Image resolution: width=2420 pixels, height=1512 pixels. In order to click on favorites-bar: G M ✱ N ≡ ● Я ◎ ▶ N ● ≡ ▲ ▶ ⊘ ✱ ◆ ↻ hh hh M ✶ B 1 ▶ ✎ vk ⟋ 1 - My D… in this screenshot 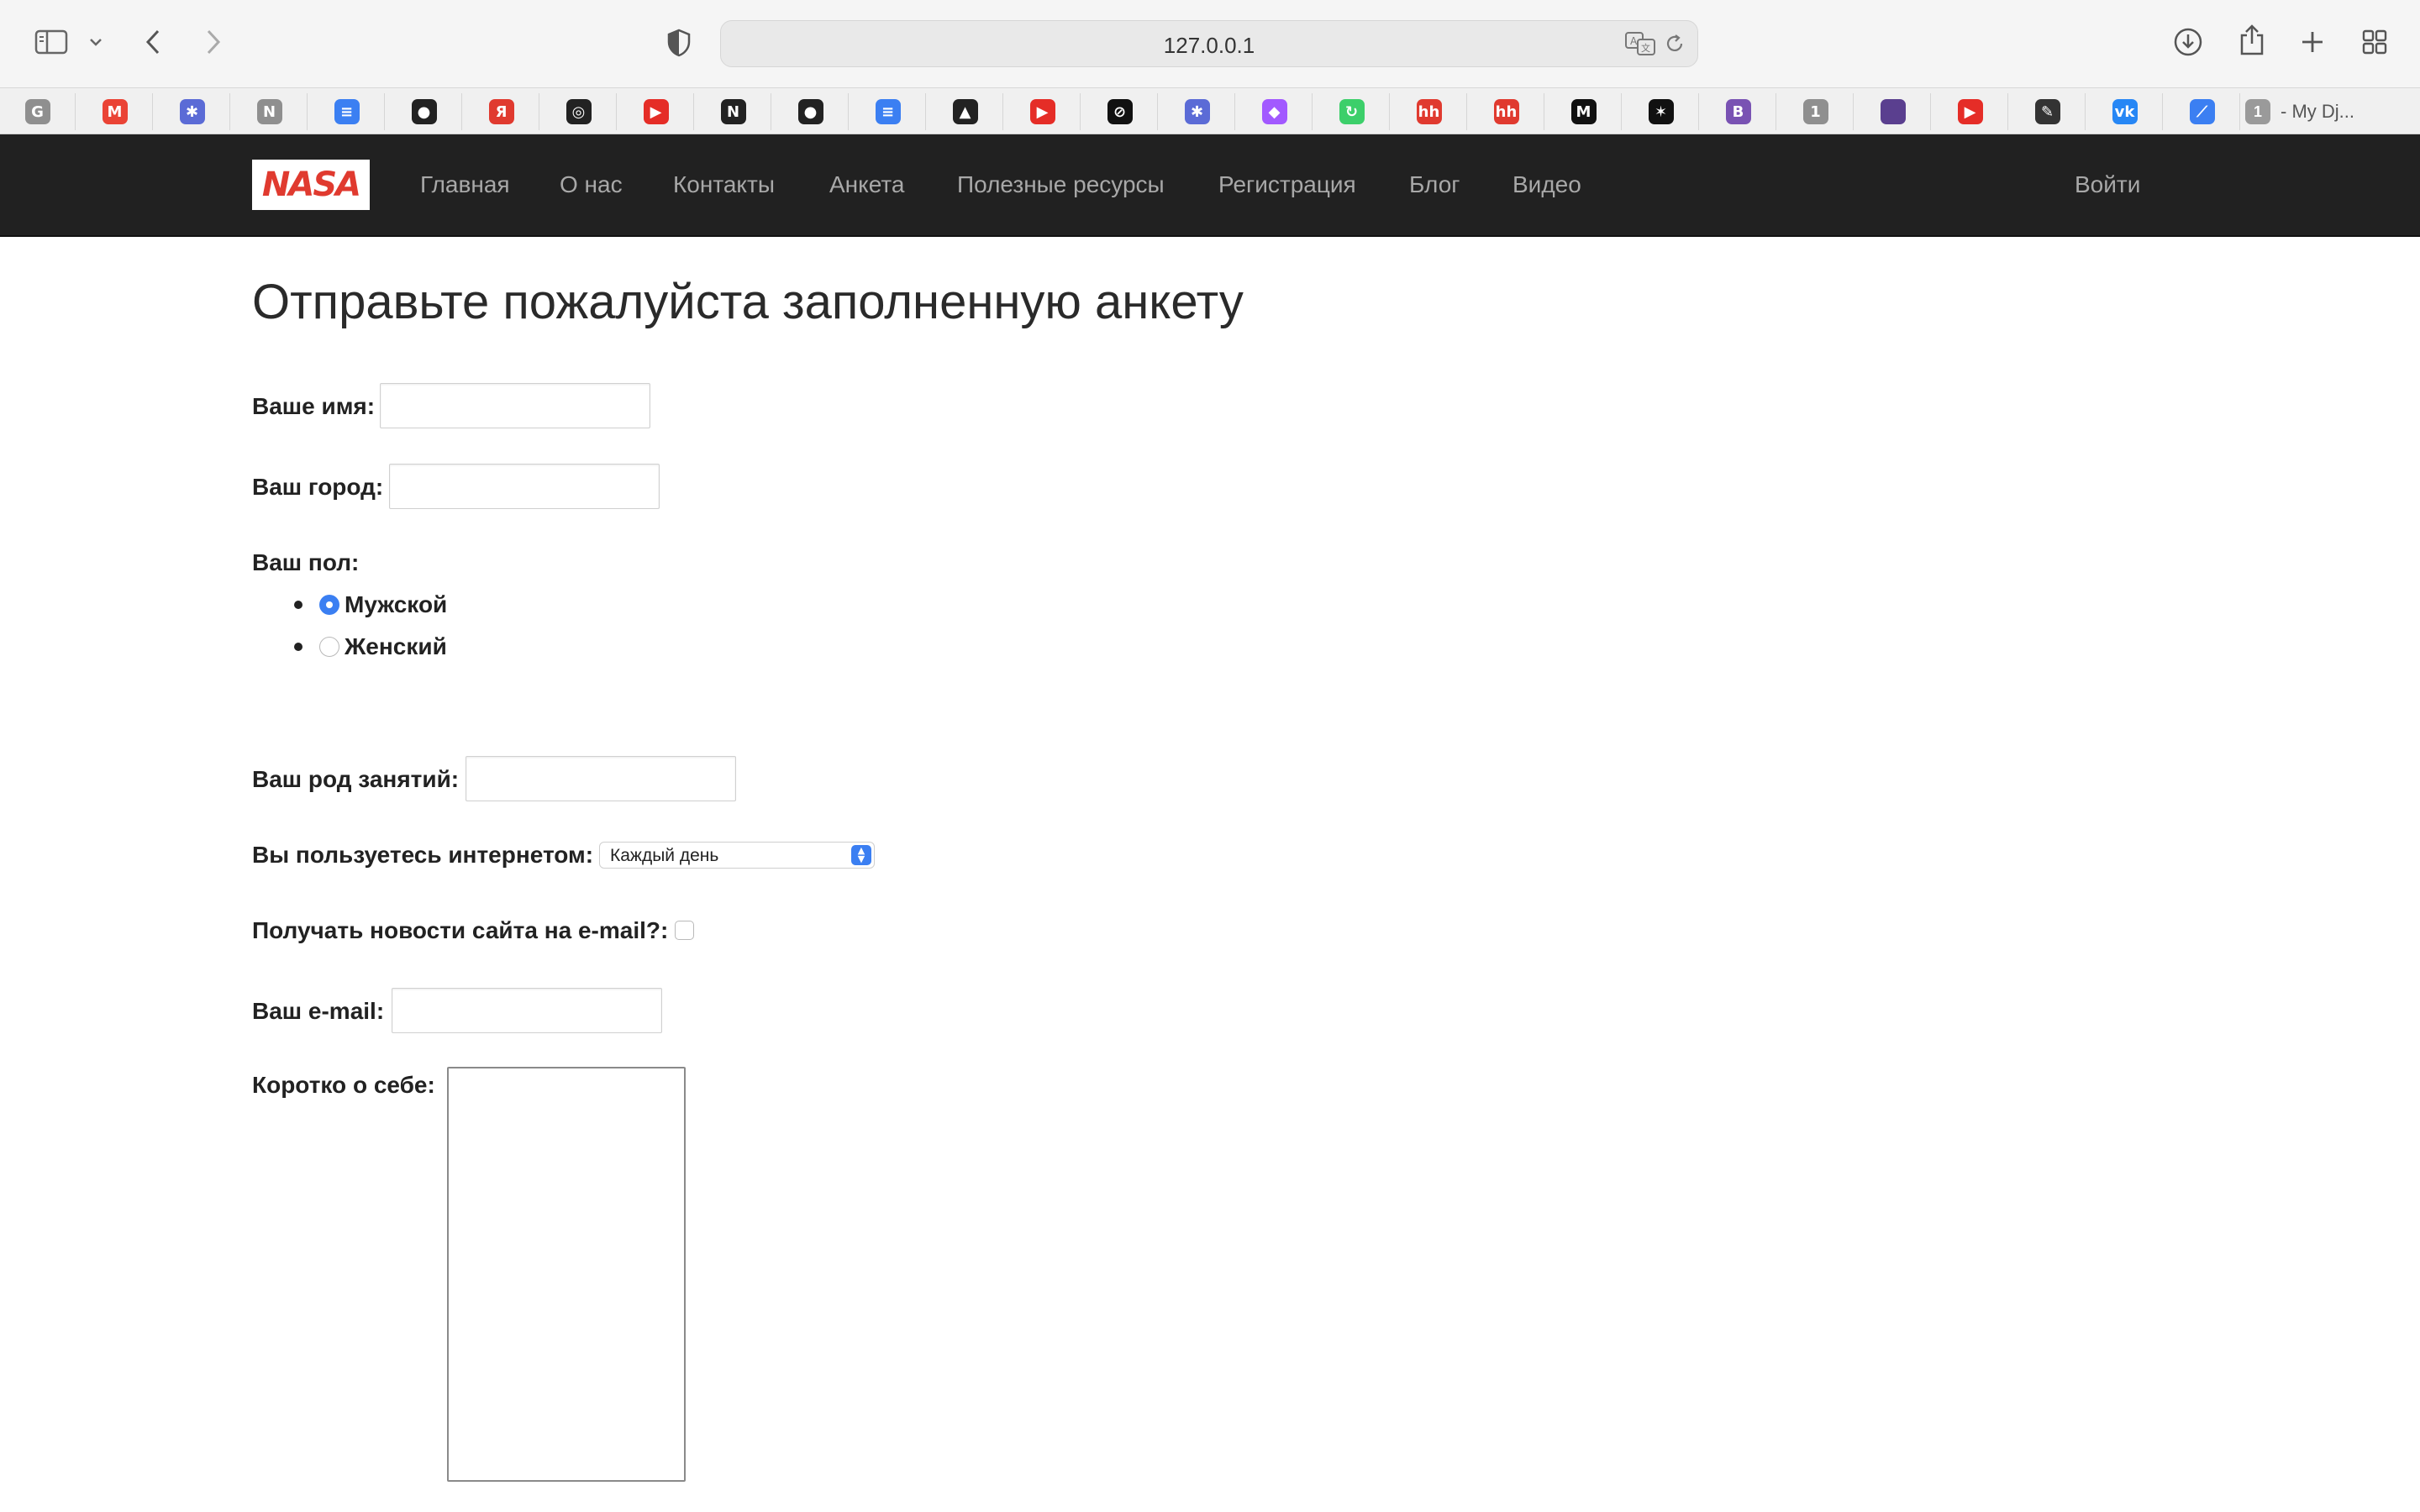, I will do `click(1210, 110)`.